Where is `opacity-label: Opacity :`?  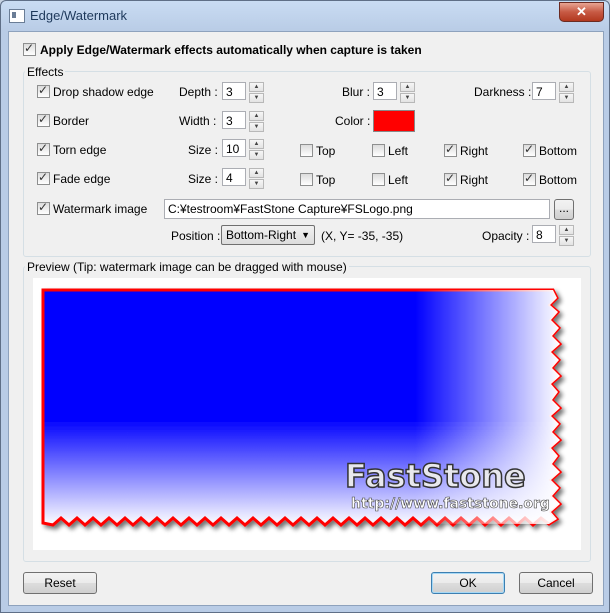 opacity-label: Opacity : is located at coordinates (506, 236).